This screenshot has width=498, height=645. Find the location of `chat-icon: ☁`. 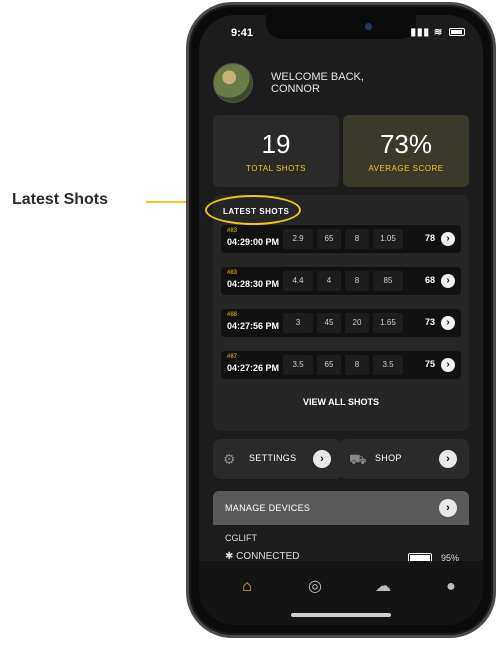

chat-icon: ☁ is located at coordinates (383, 587).